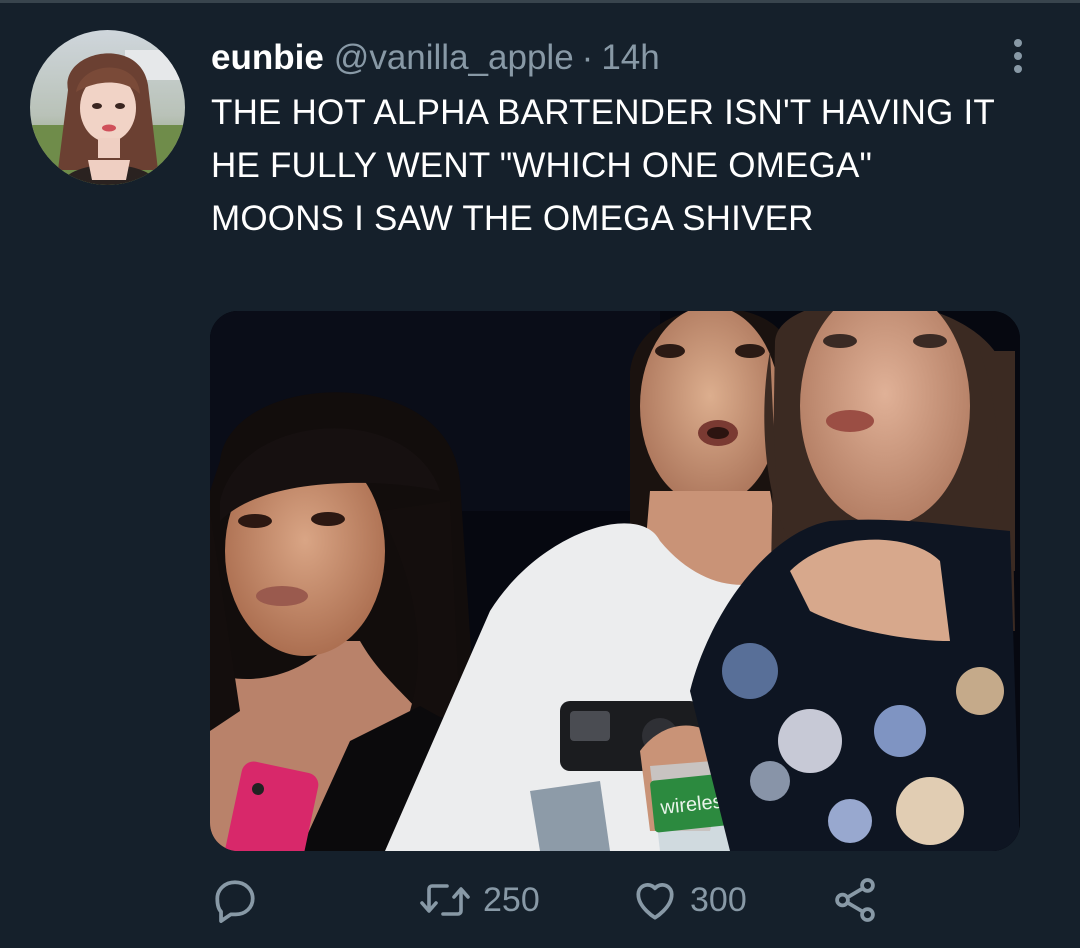  I want to click on share-icon, so click(855, 900).